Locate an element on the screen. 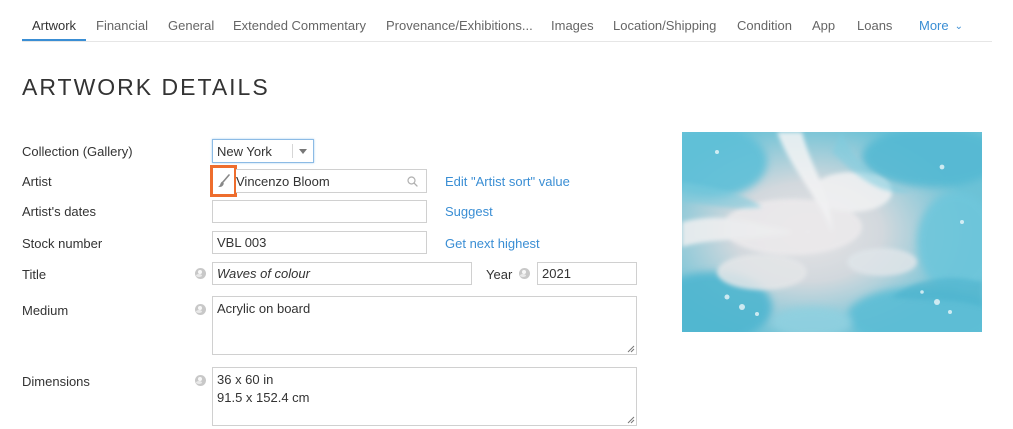 The height and width of the screenshot is (429, 1013). get-next-highest-link: Get next highest is located at coordinates (492, 243).